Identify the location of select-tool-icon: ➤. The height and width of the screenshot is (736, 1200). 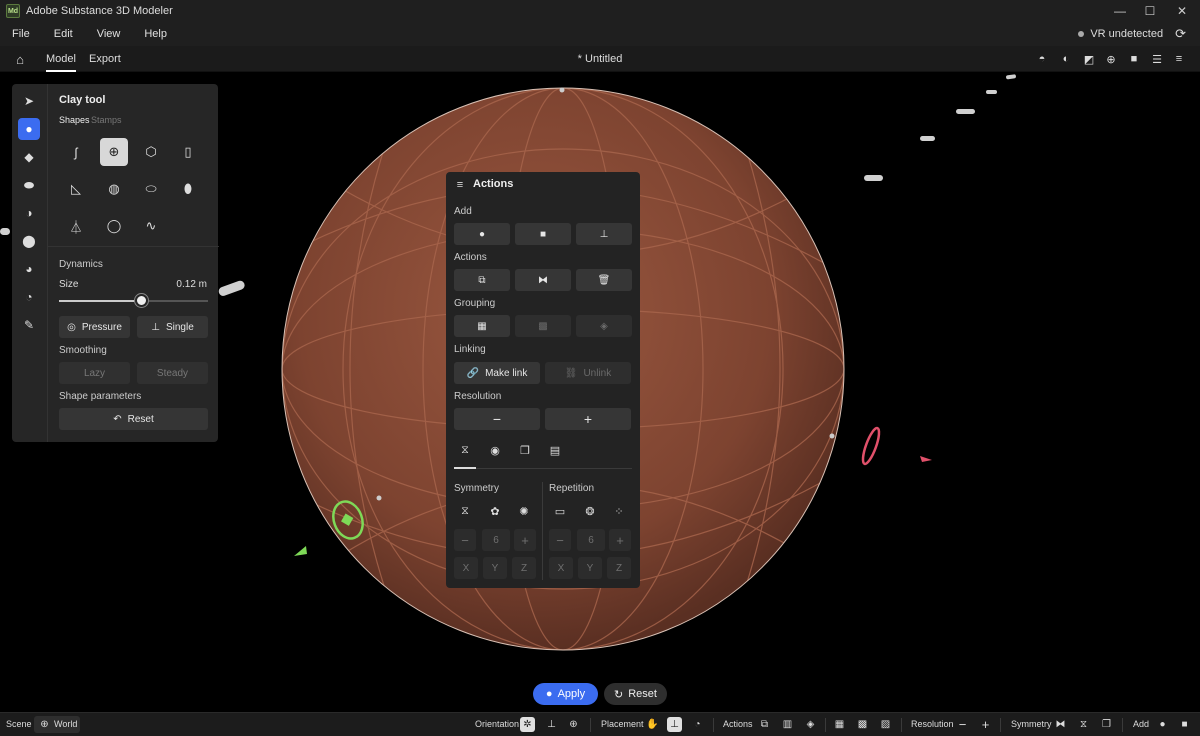
(29, 101).